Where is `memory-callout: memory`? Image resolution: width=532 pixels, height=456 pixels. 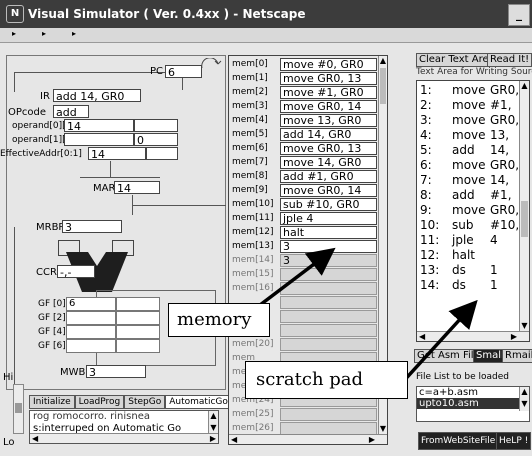
memory-callout: memory is located at coordinates (219, 320).